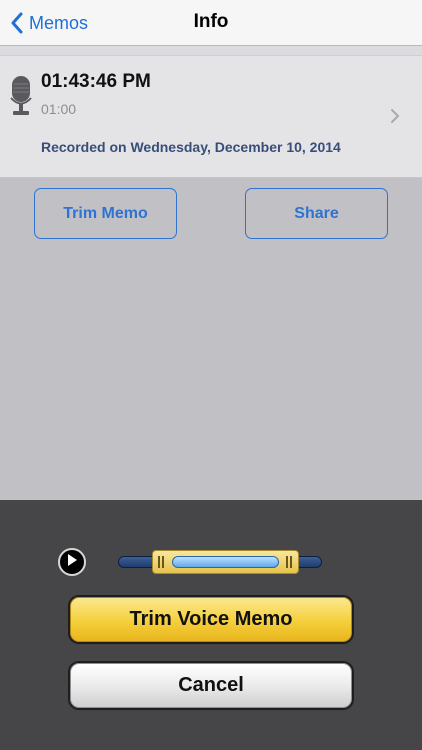  Describe the element at coordinates (395, 118) in the screenshot. I see `chevron-right-icon` at that location.